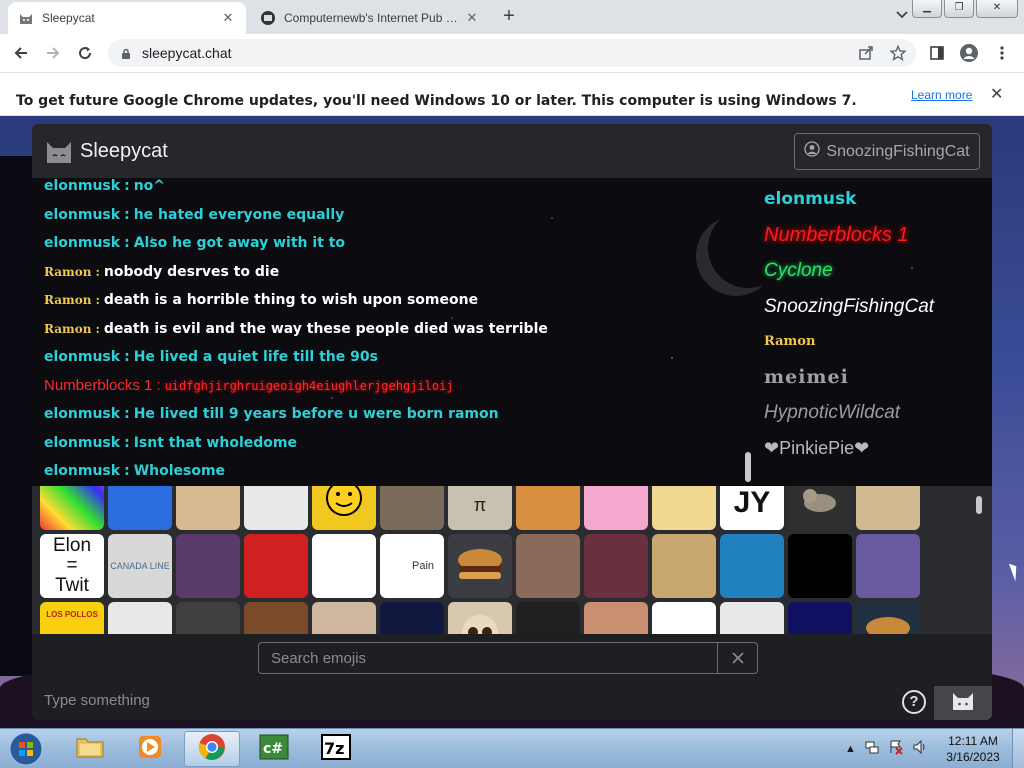  What do you see at coordinates (959, 9) in the screenshot?
I see `maximize-button: ❐` at bounding box center [959, 9].